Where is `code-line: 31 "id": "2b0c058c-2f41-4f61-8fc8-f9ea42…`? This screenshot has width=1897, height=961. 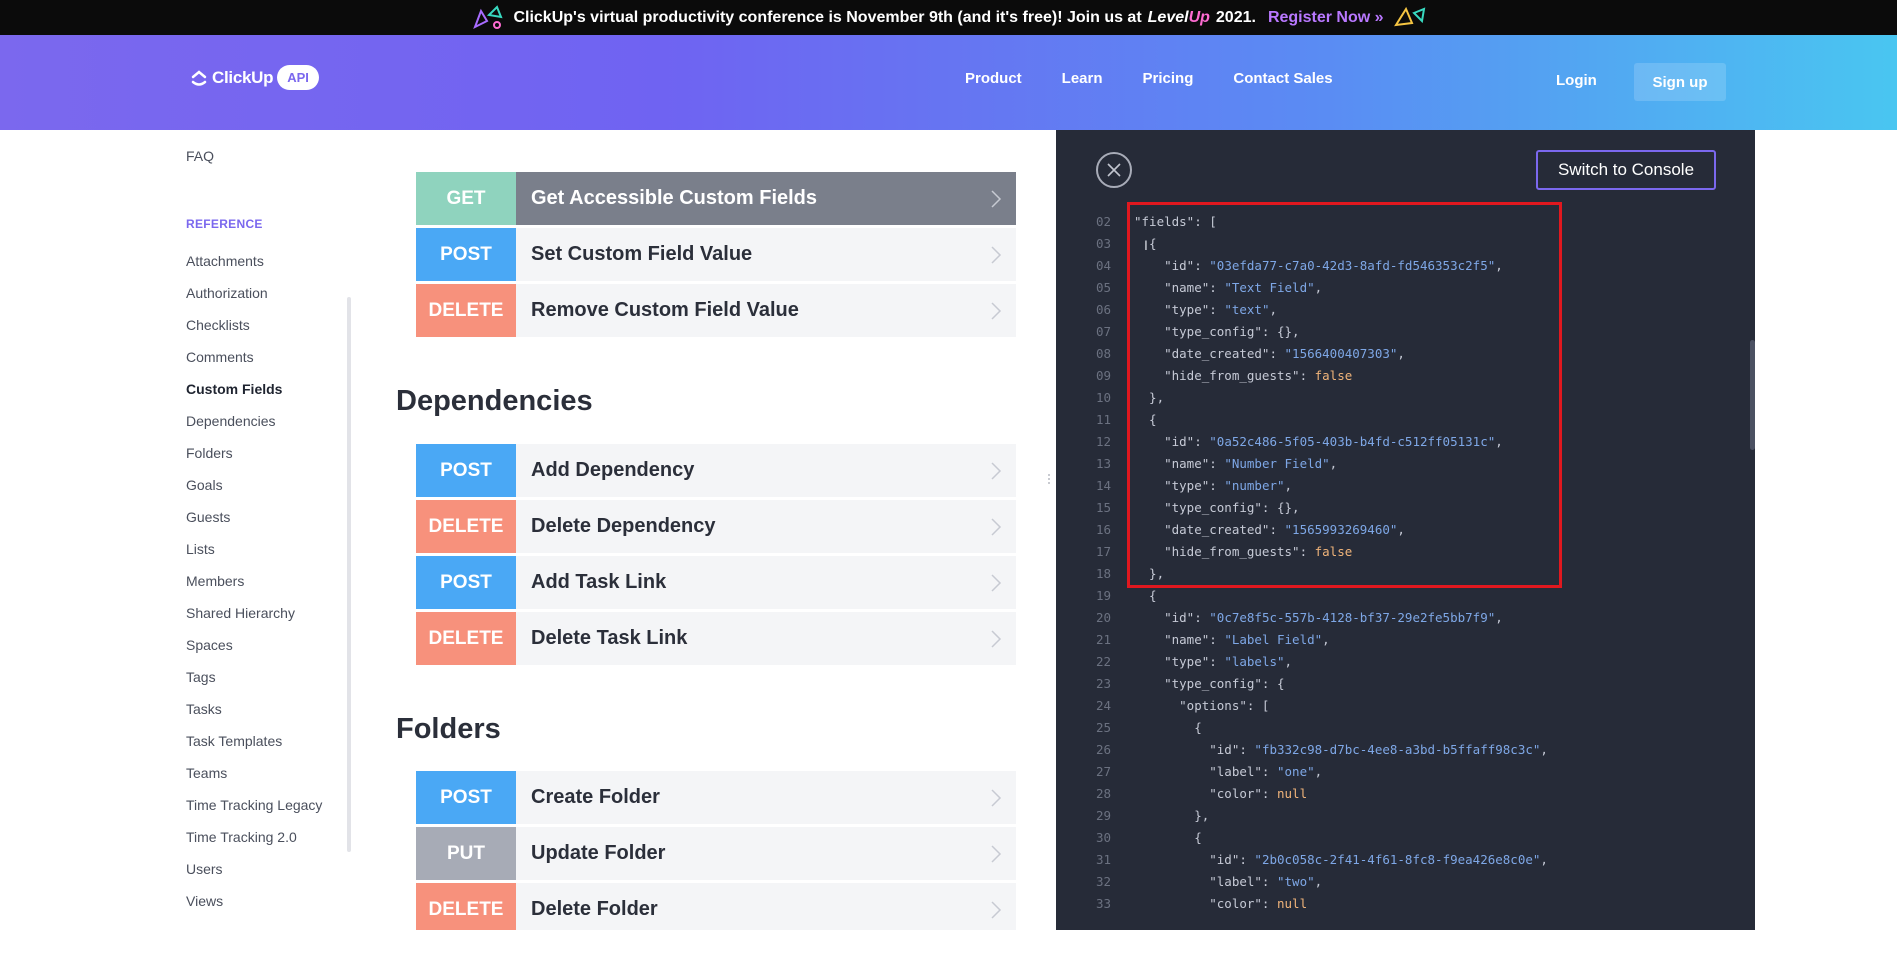 code-line: 31 "id": "2b0c058c-2f41-4f61-8fc8-f9ea42… is located at coordinates (1322, 863).